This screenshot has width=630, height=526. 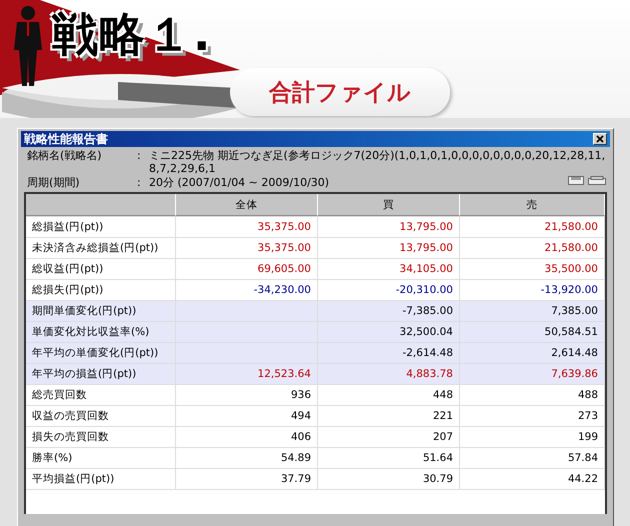 What do you see at coordinates (532, 416) in the screenshot?
I see `value-cell: 273` at bounding box center [532, 416].